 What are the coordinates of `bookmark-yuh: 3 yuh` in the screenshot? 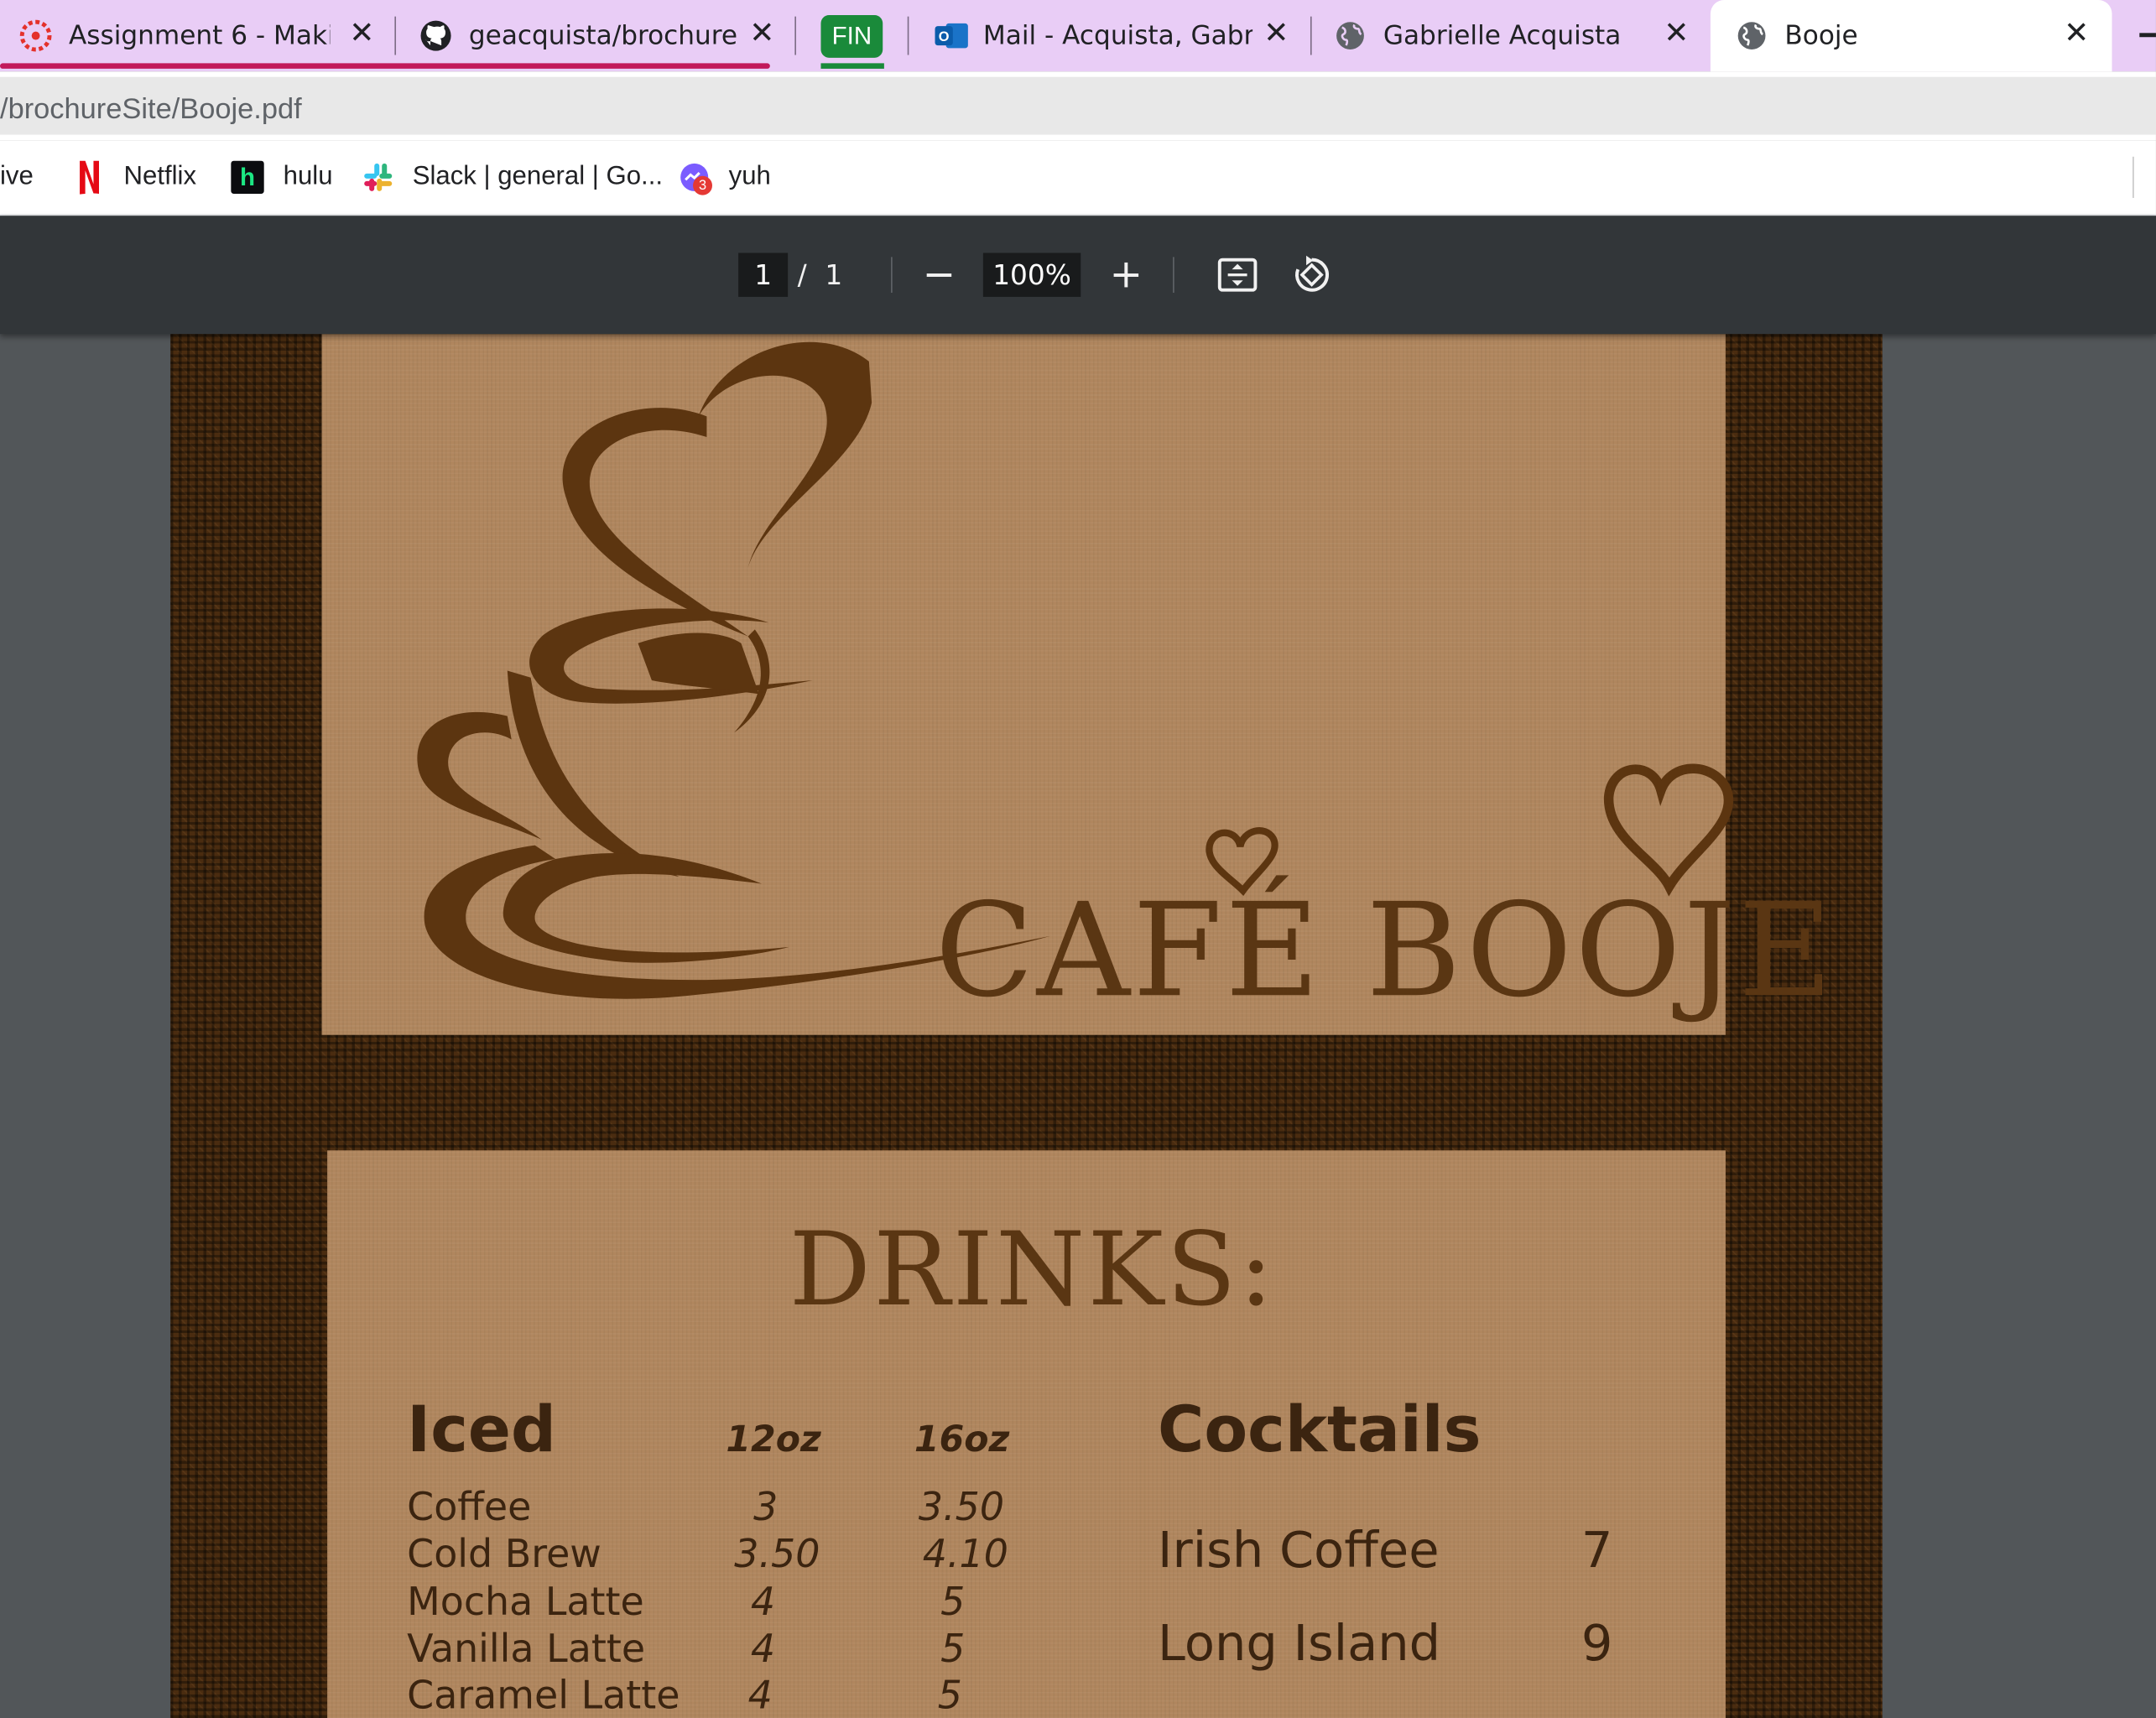 It's located at (725, 177).